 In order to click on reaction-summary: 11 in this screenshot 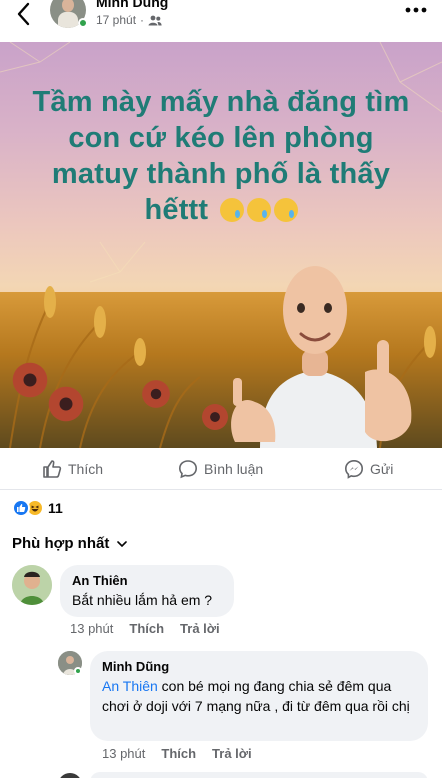, I will do `click(37, 508)`.